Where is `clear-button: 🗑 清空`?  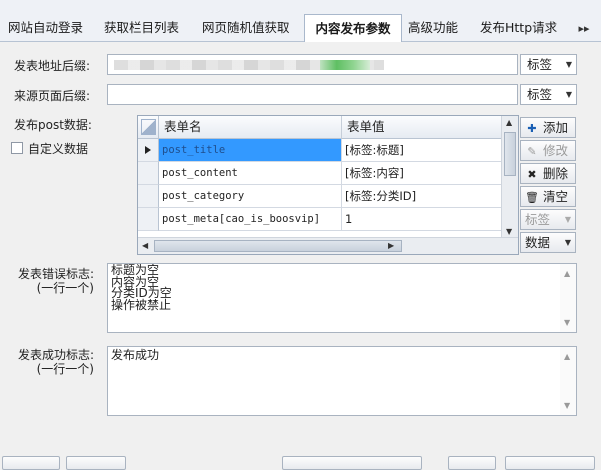
clear-button: 🗑 清空 is located at coordinates (548, 196).